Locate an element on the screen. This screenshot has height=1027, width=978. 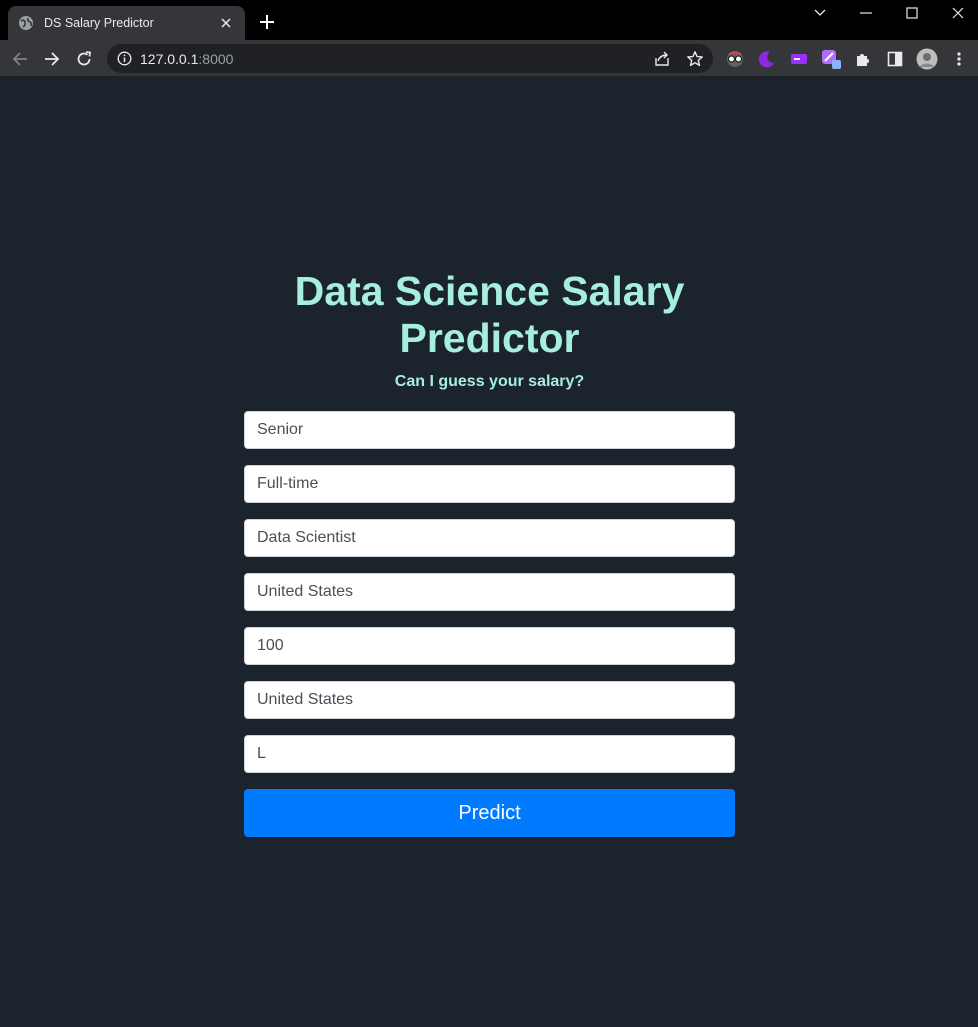
extension-moon-icon is located at coordinates (767, 59).